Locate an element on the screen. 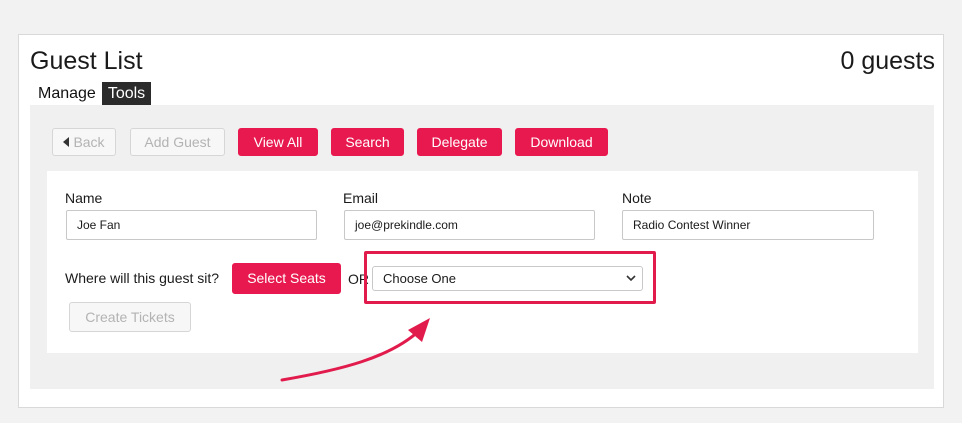 This screenshot has width=962, height=423. email-field: joe@prekindle.com is located at coordinates (469, 225).